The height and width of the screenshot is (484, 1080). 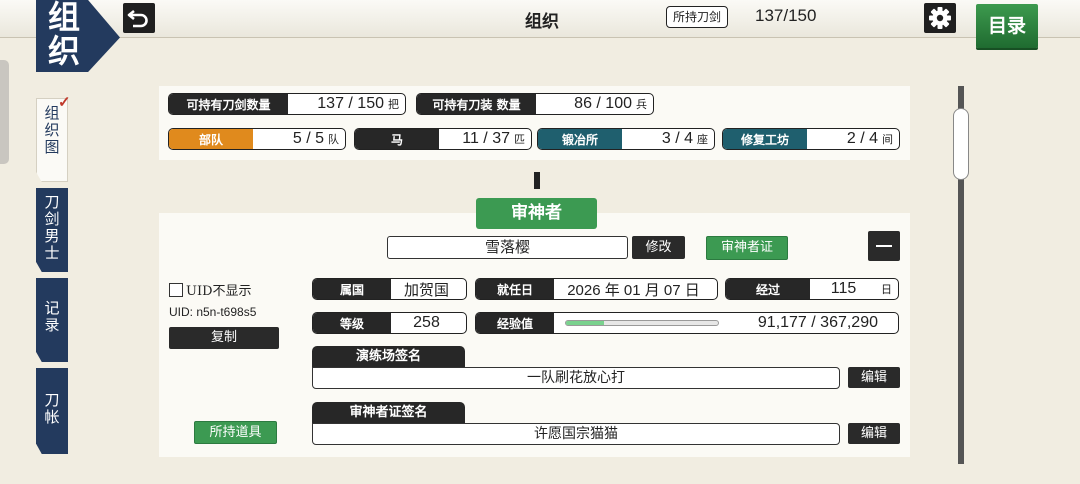 I want to click on back-button, so click(x=139, y=18).